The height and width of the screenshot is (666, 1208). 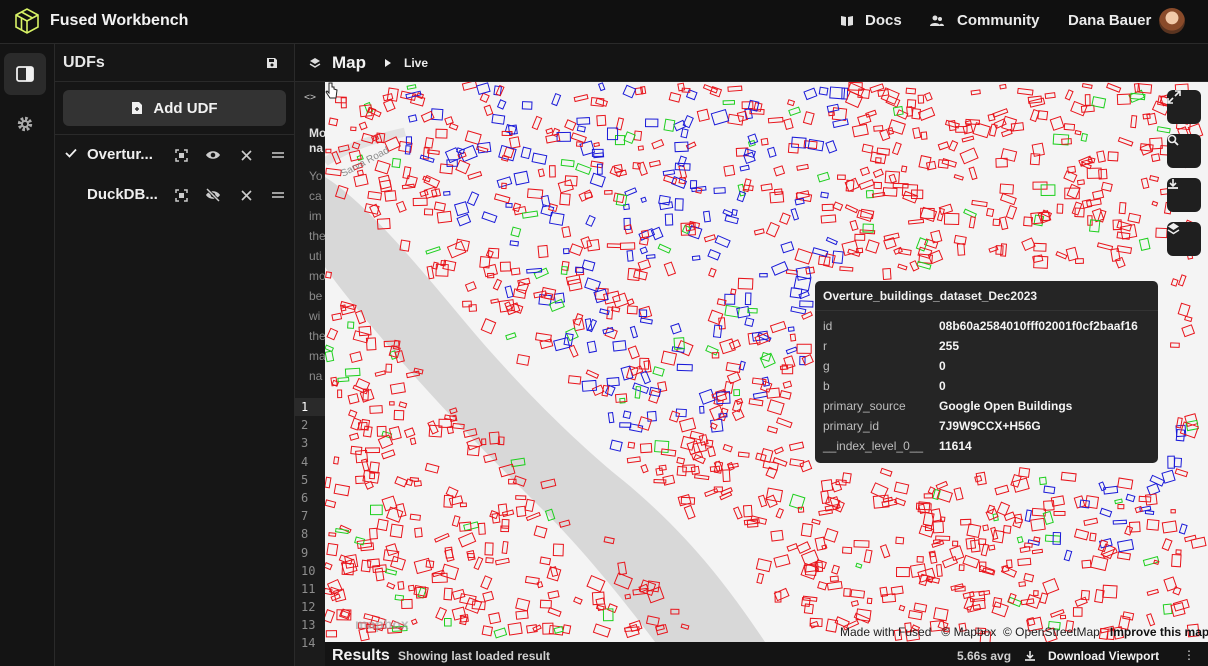 I want to click on eye-off-icon, so click(x=213, y=195).